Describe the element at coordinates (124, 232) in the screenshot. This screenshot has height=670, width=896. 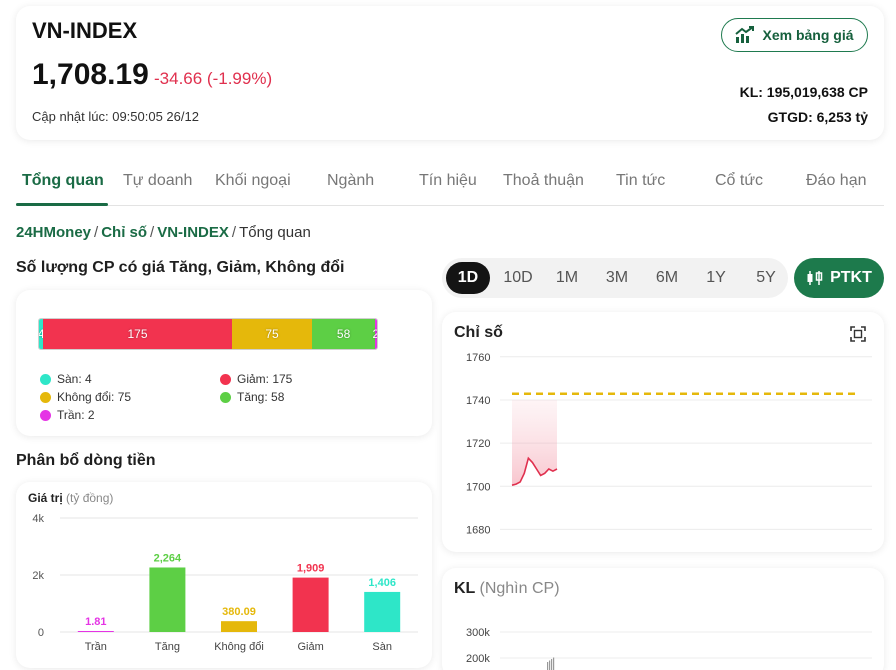
I see `breadcrumb-index-link: Chỉ số` at that location.